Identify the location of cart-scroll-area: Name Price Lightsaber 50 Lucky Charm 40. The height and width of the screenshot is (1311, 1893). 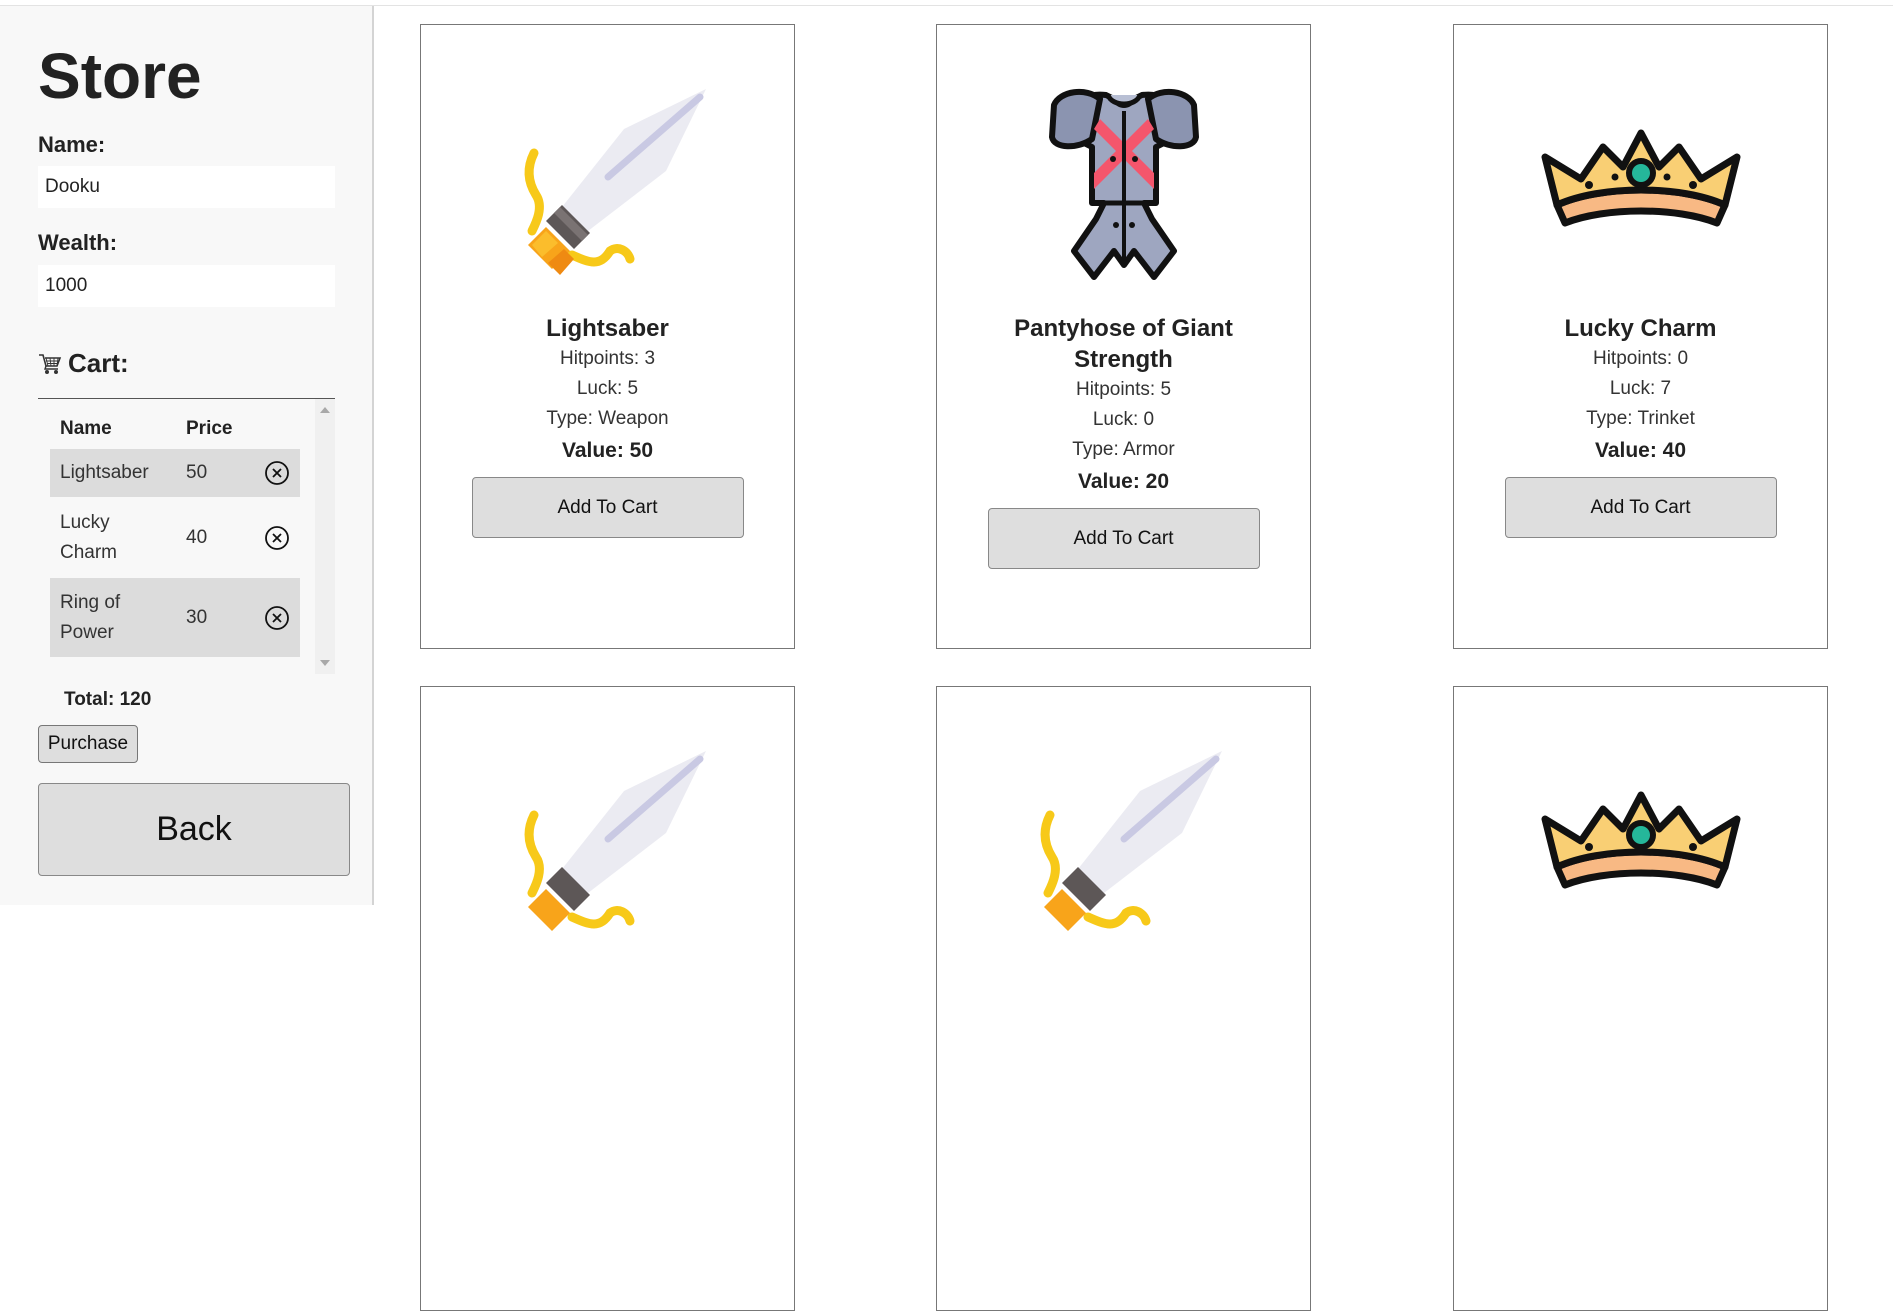
(176, 536).